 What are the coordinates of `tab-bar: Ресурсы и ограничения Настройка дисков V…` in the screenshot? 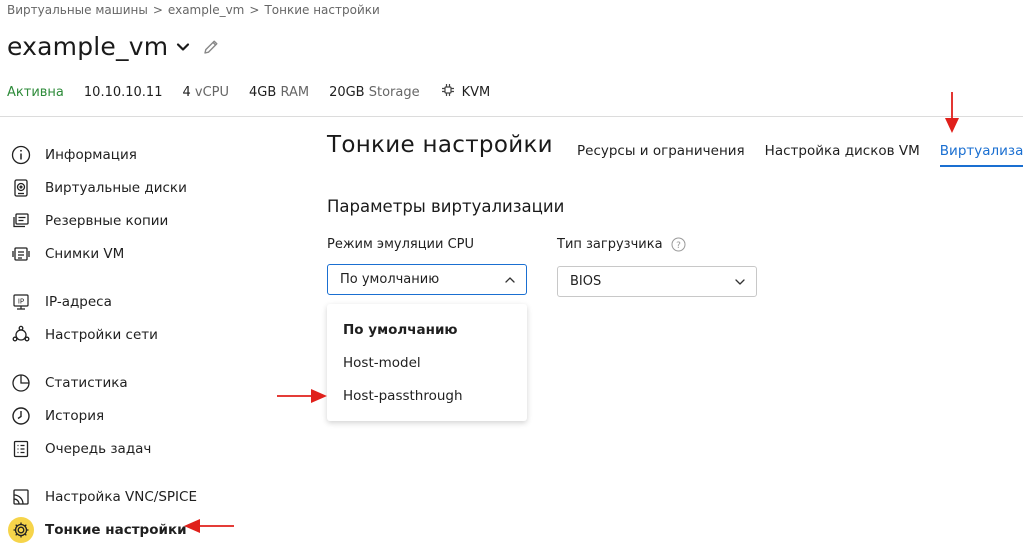 It's located at (800, 155).